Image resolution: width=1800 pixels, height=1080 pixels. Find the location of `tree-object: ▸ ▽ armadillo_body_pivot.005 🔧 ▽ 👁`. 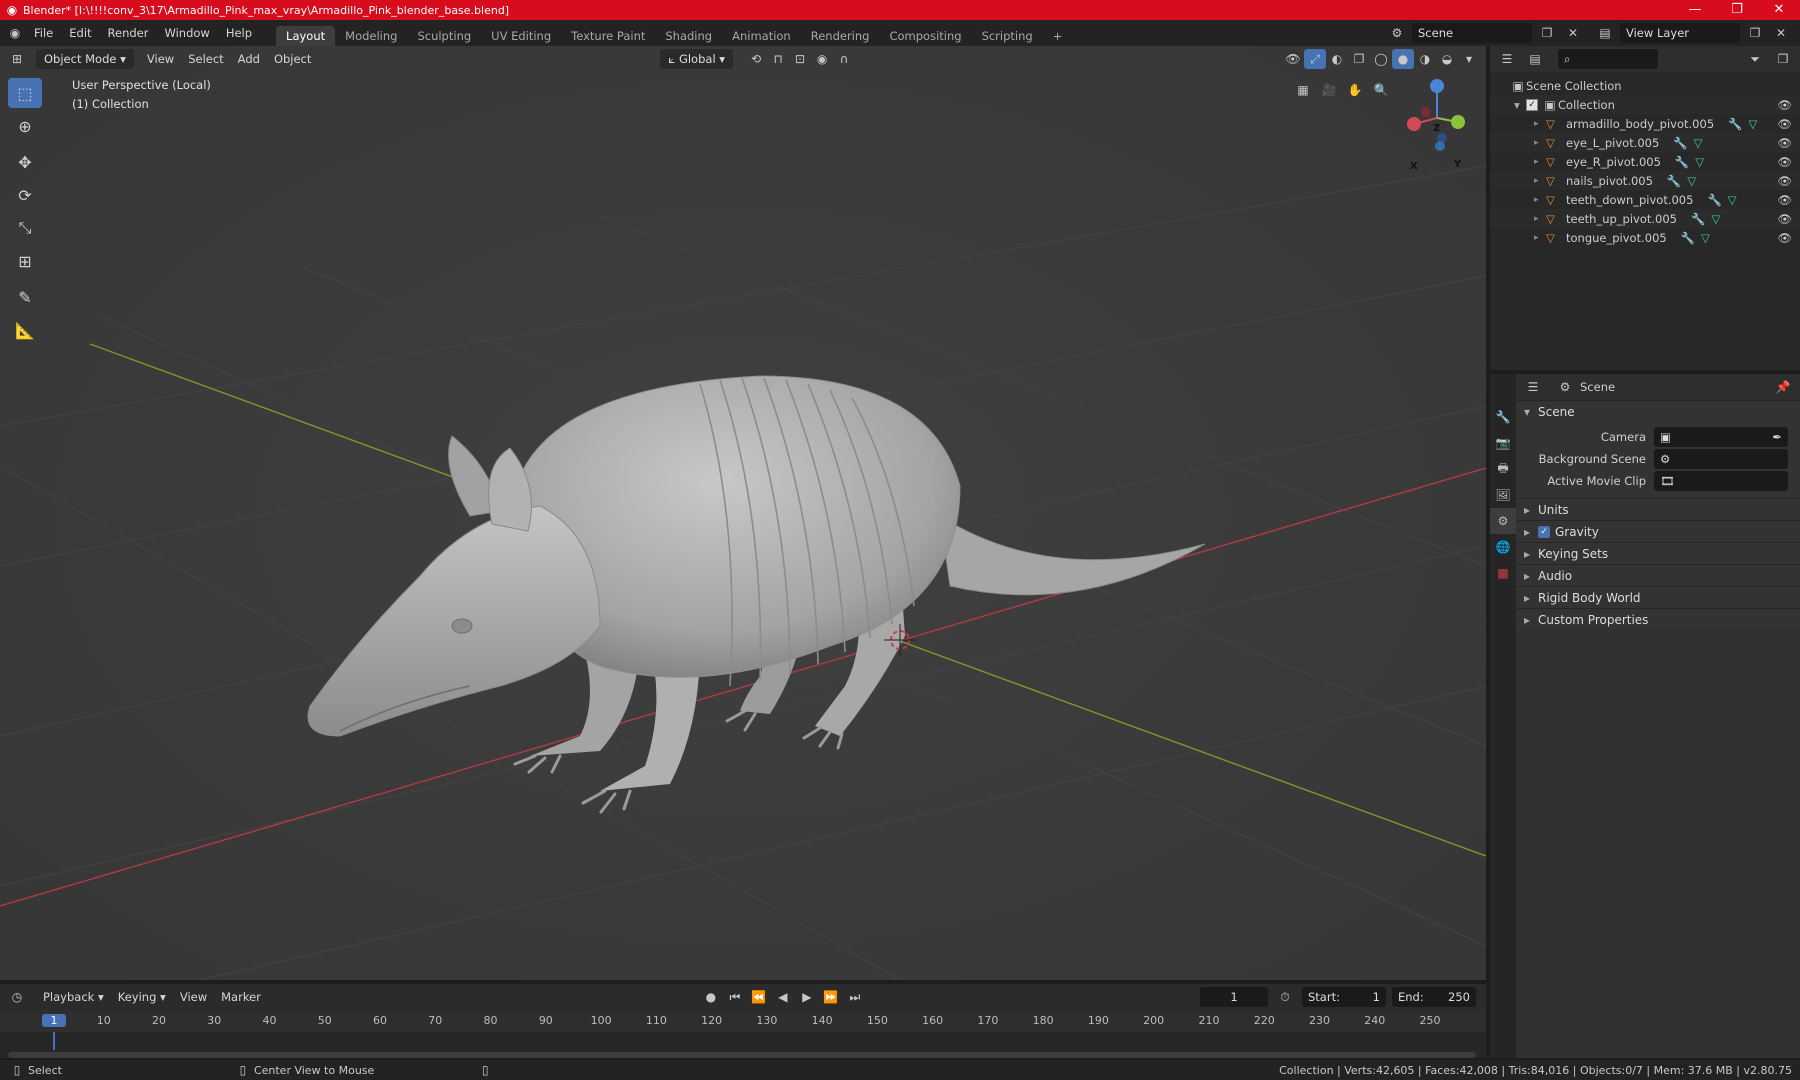

tree-object: ▸ ▽ armadillo_body_pivot.005 🔧 ▽ 👁 is located at coordinates (1645, 123).